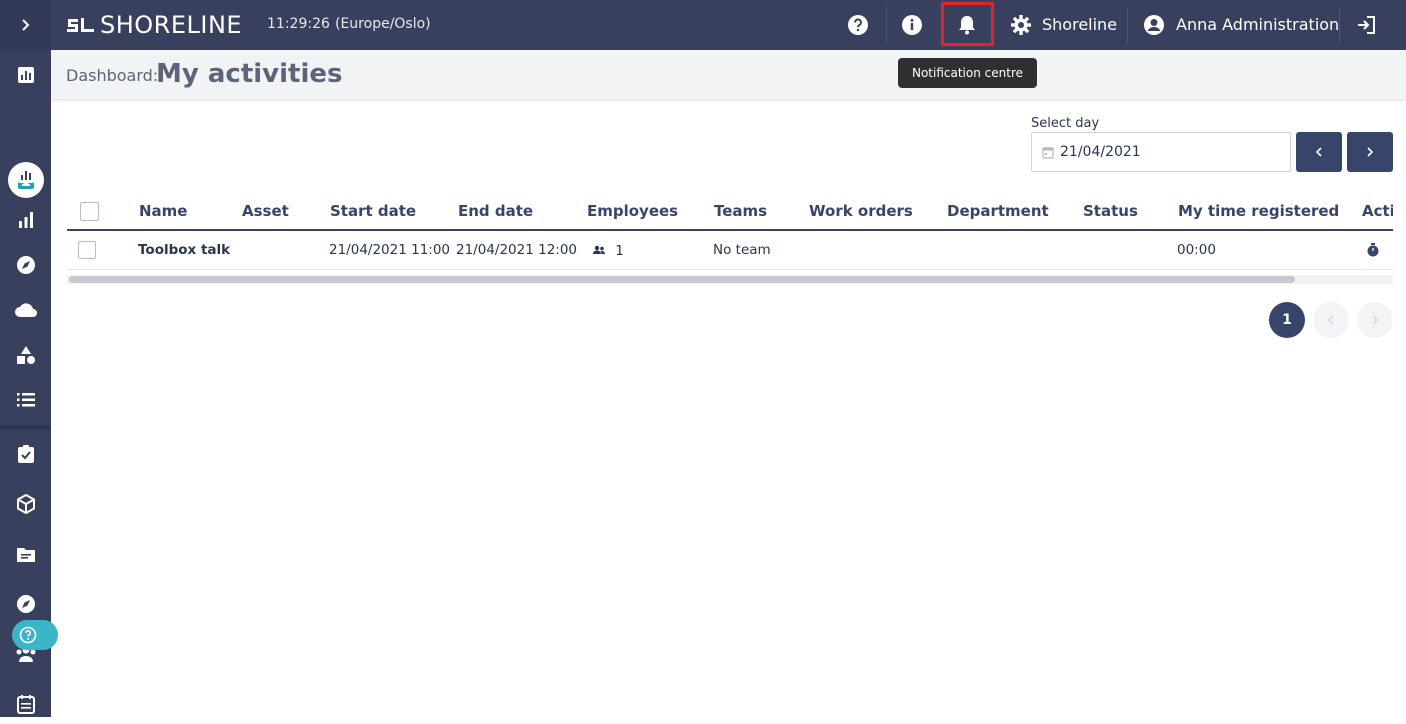  I want to click on pagination-previous-button, so click(1331, 320).